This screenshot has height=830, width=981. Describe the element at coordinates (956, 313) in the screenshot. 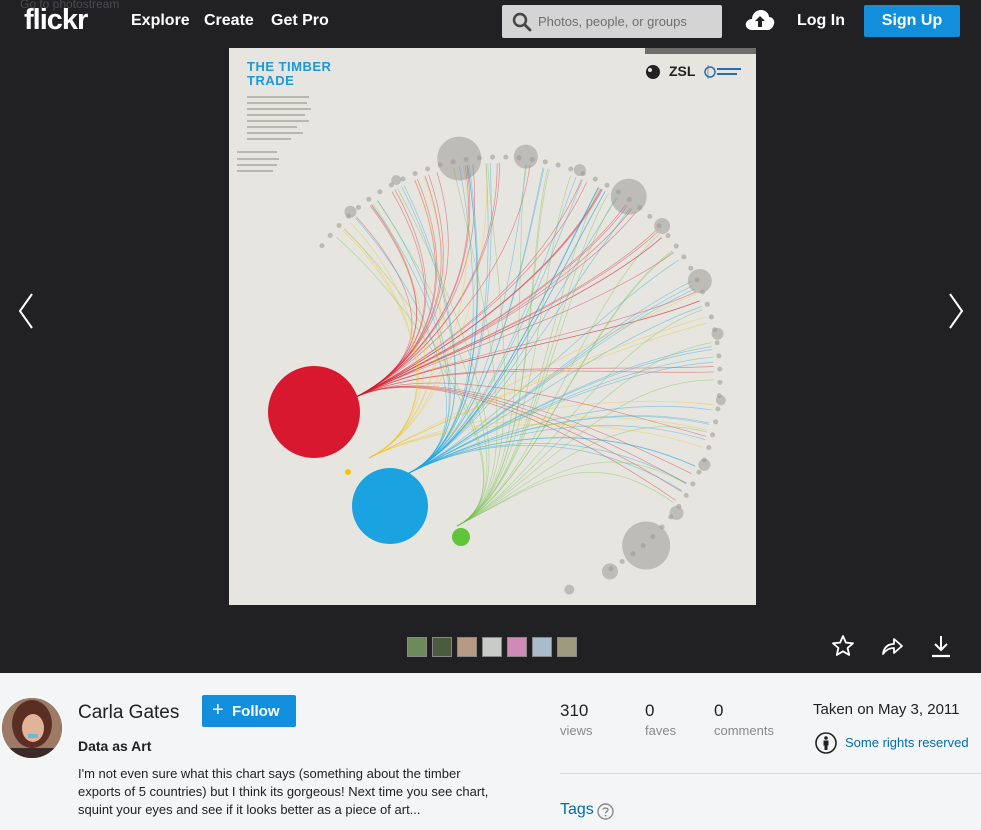

I see `next-photo-chevron-right-icon` at that location.